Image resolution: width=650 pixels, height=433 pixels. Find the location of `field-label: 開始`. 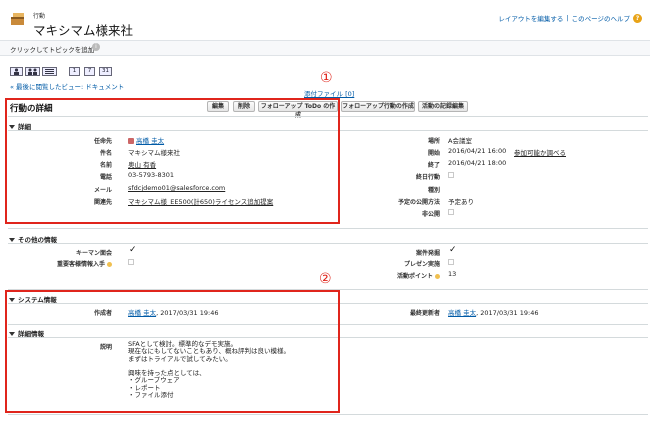

field-label: 開始 is located at coordinates (433, 153).